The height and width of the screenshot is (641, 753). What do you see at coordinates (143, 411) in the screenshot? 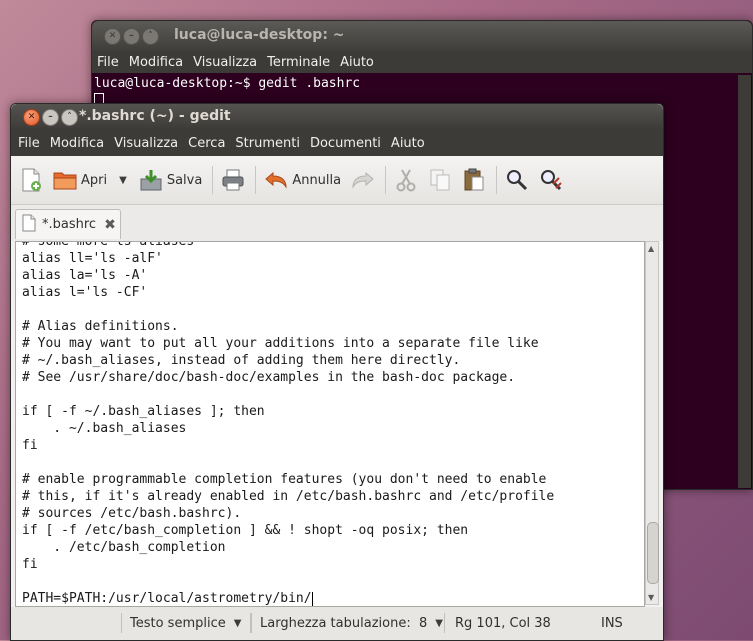
I see `code-line: if [ -f ~/.bash_aliases ]; then` at bounding box center [143, 411].